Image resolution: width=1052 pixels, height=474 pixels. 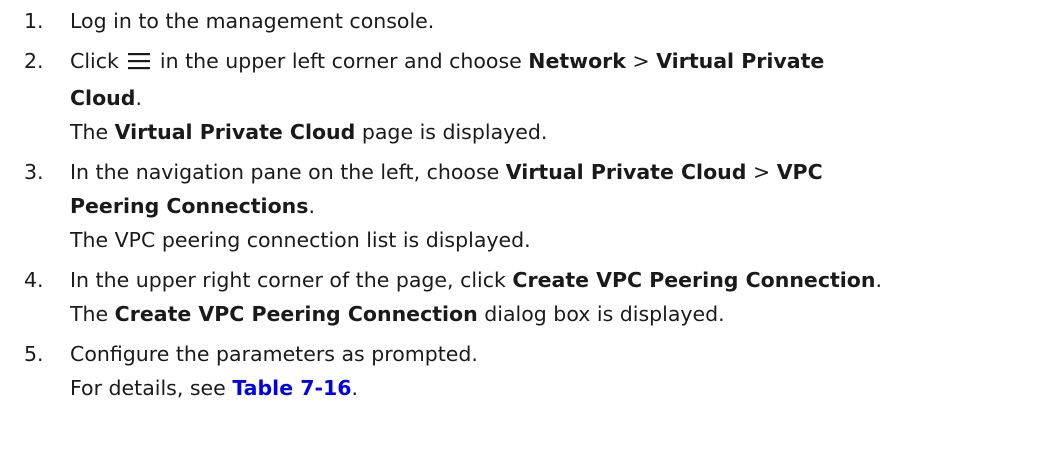 I want to click on ui-term: Cloud, so click(x=103, y=98).